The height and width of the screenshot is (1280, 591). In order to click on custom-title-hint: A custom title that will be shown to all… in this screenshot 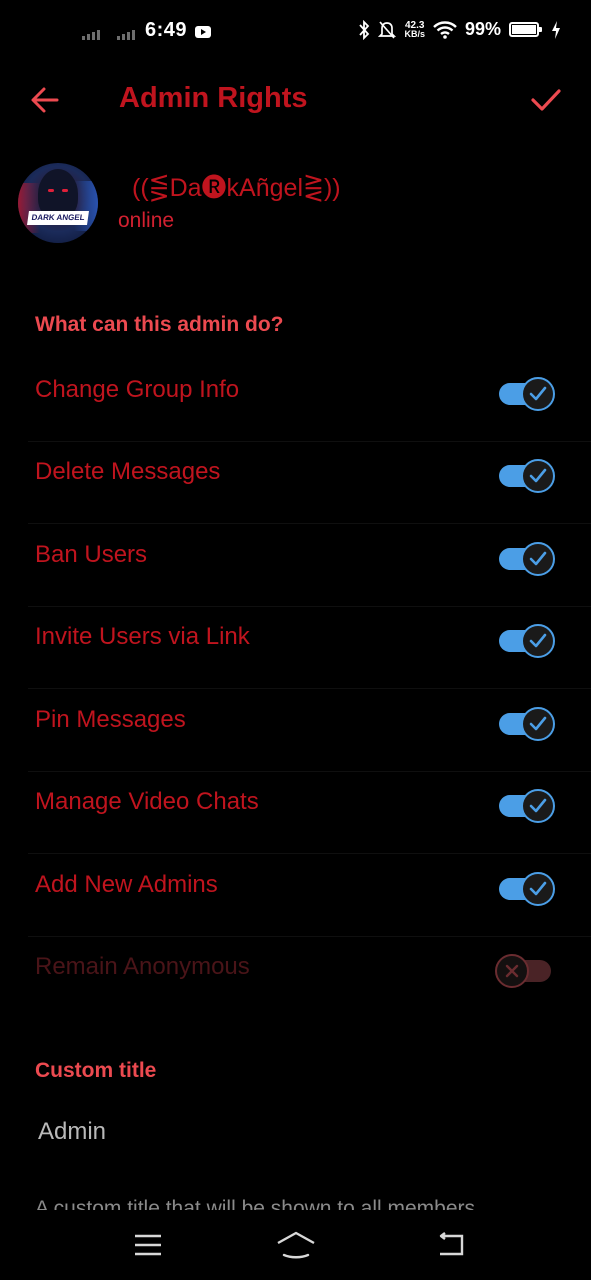, I will do `click(255, 1203)`.